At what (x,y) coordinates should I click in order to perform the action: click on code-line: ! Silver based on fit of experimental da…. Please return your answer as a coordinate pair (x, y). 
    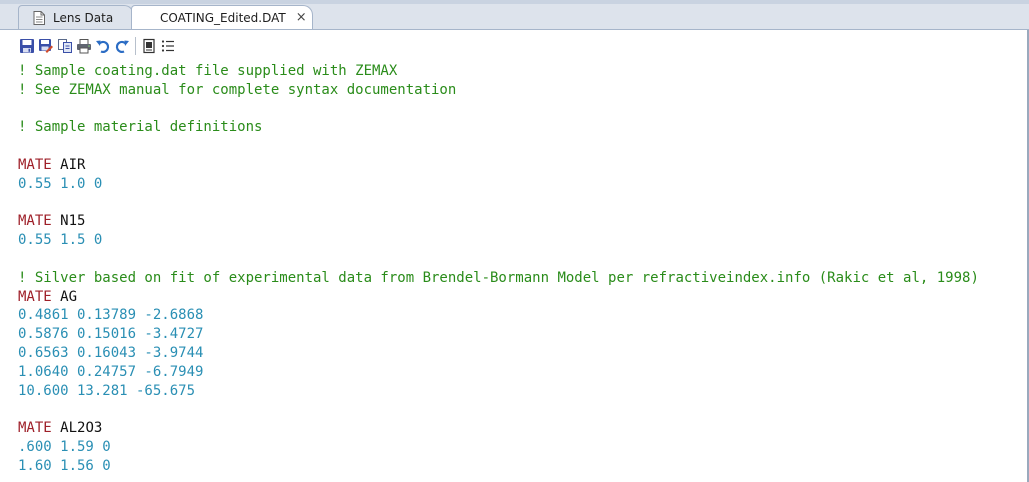
    Looking at the image, I should click on (521, 278).